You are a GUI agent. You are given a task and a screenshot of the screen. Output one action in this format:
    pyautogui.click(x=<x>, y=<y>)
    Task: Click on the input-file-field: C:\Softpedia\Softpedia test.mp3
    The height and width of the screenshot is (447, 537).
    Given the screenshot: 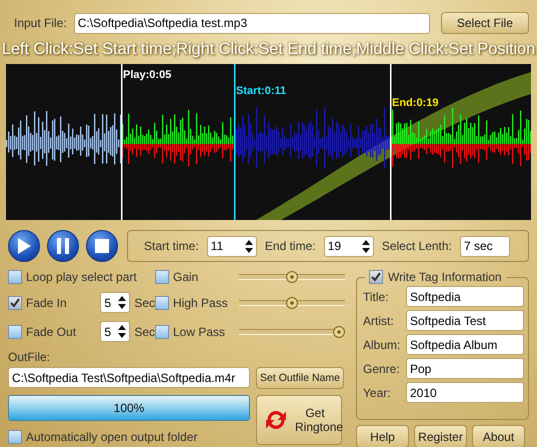 What is the action you would take?
    pyautogui.click(x=252, y=23)
    